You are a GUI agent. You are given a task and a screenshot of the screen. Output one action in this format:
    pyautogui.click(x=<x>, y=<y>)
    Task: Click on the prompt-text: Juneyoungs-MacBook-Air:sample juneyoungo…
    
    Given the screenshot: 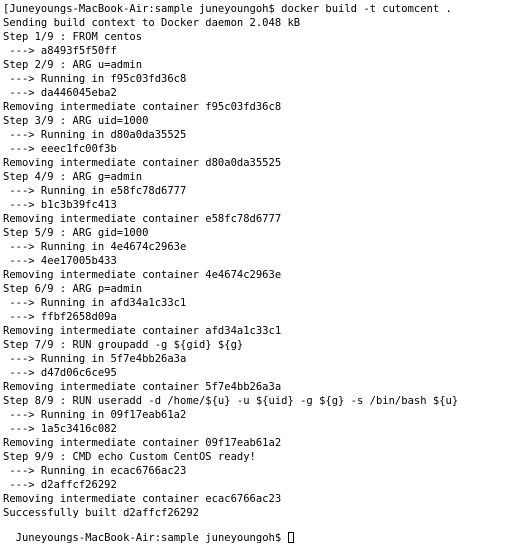 What is the action you would take?
    pyautogui.click(x=151, y=538)
    